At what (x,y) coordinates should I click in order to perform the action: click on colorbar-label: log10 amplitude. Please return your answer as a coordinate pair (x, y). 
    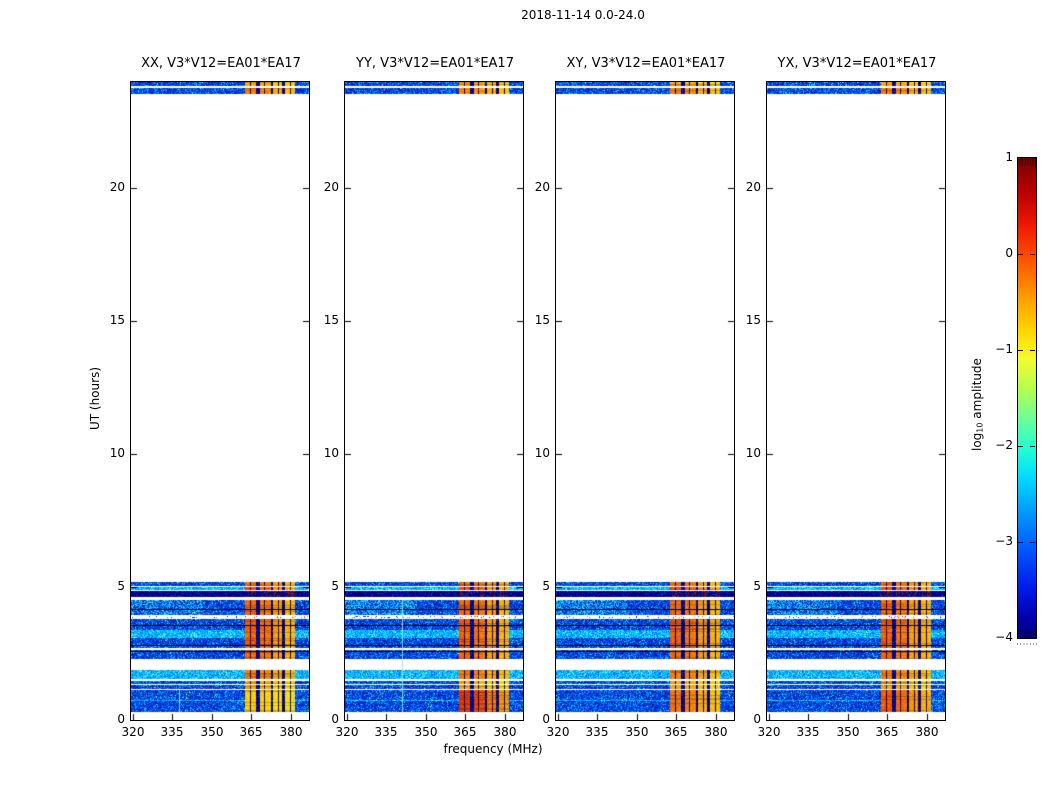
    Looking at the image, I should click on (978, 405).